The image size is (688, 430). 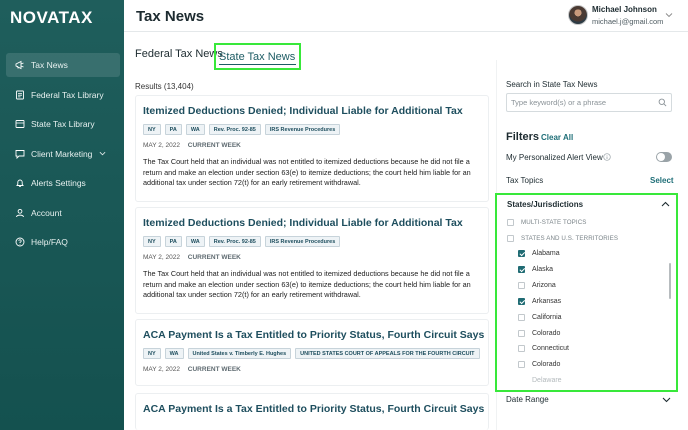 I want to click on search-icon, so click(x=662, y=102).